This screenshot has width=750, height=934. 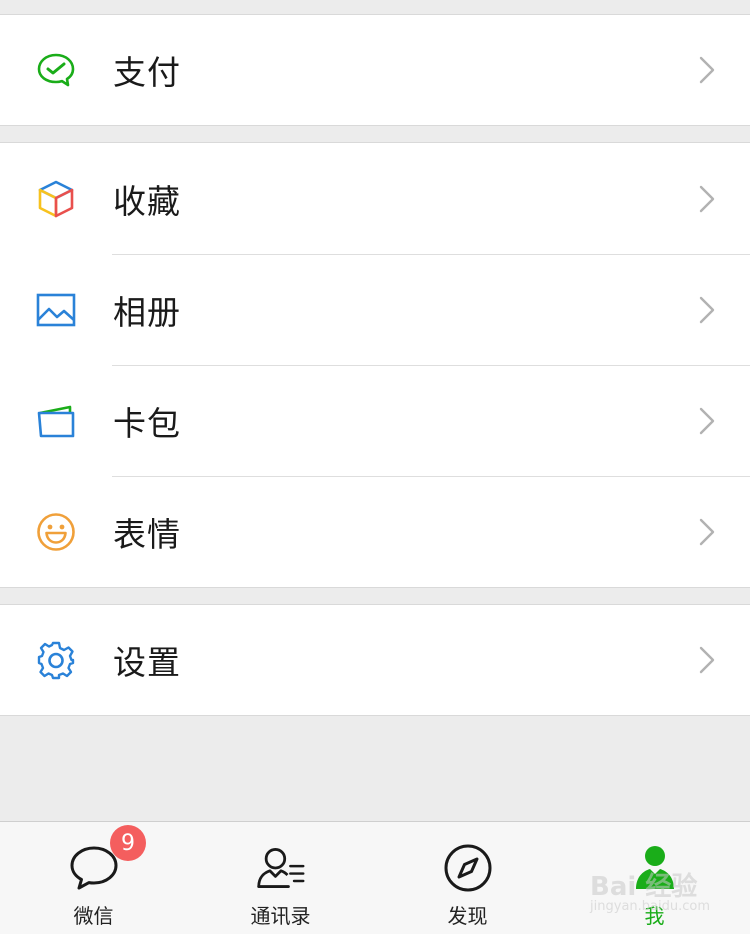 I want to click on menu-item-album: 相册, so click(x=375, y=309).